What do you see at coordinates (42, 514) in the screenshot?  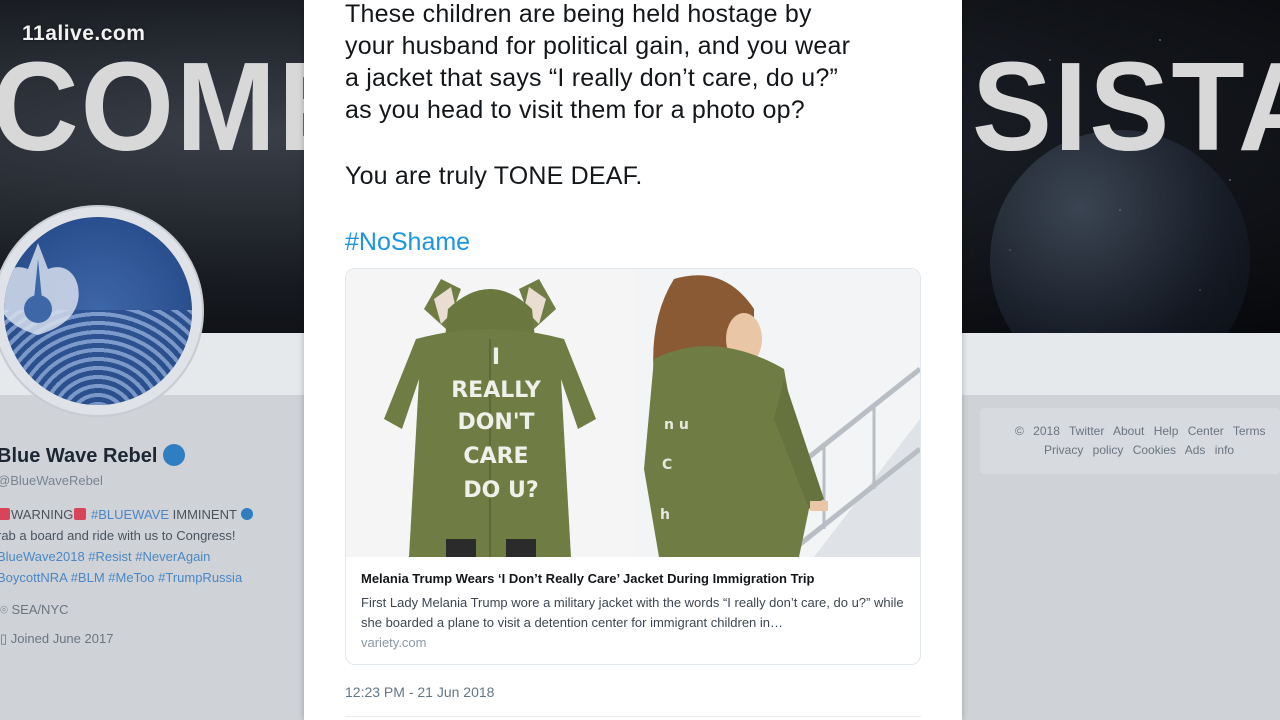 I see `bio-warning: WARNING` at bounding box center [42, 514].